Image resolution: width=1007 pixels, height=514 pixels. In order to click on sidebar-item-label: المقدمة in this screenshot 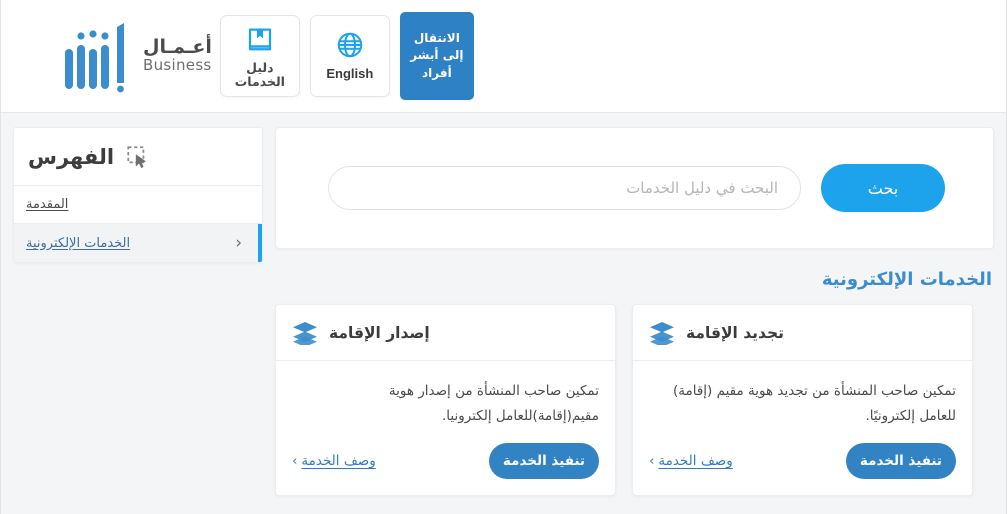, I will do `click(47, 204)`.